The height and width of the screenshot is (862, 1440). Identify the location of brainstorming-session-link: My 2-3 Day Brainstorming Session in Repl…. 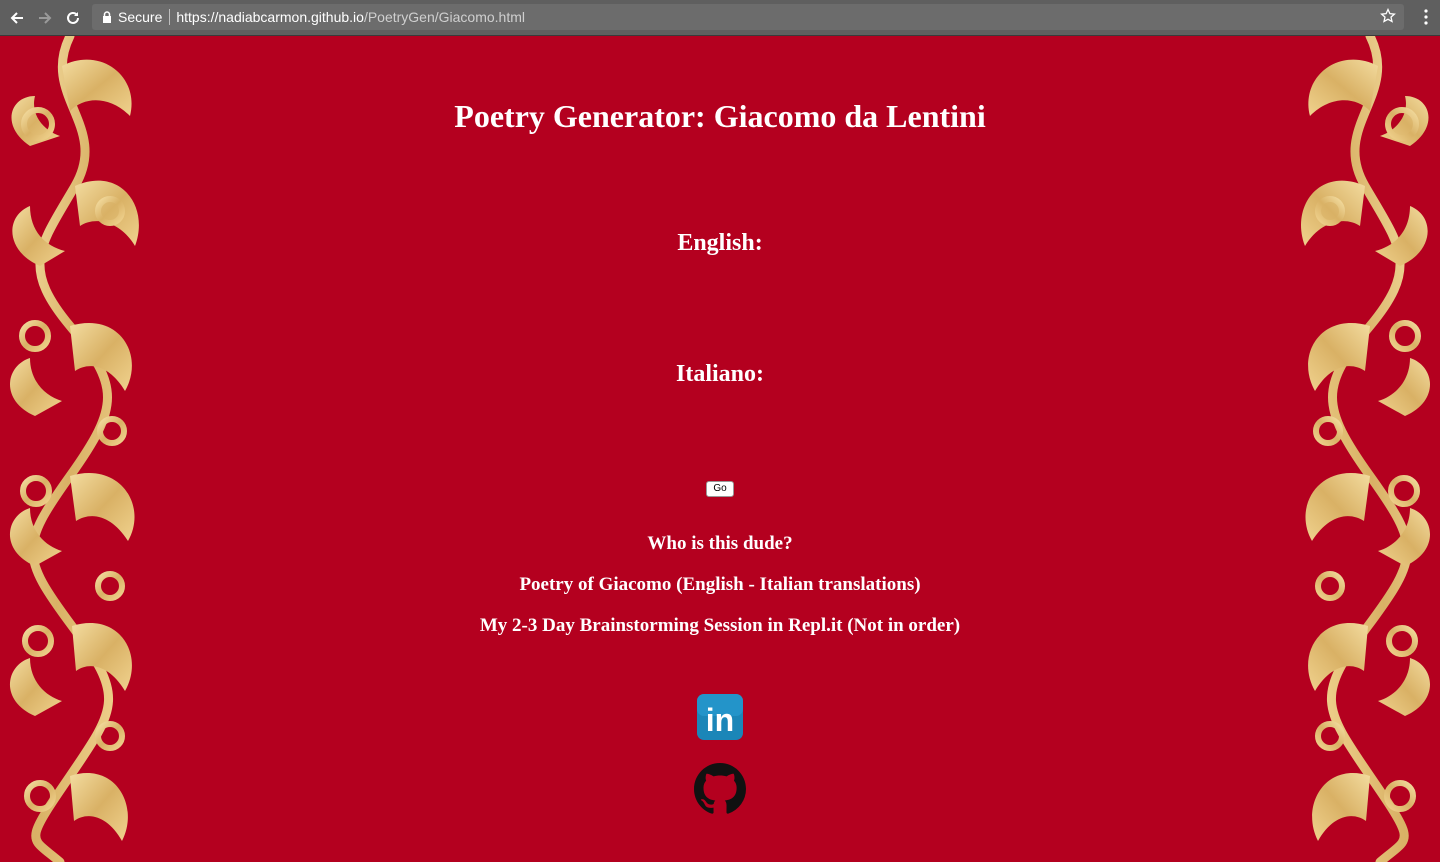
(720, 626).